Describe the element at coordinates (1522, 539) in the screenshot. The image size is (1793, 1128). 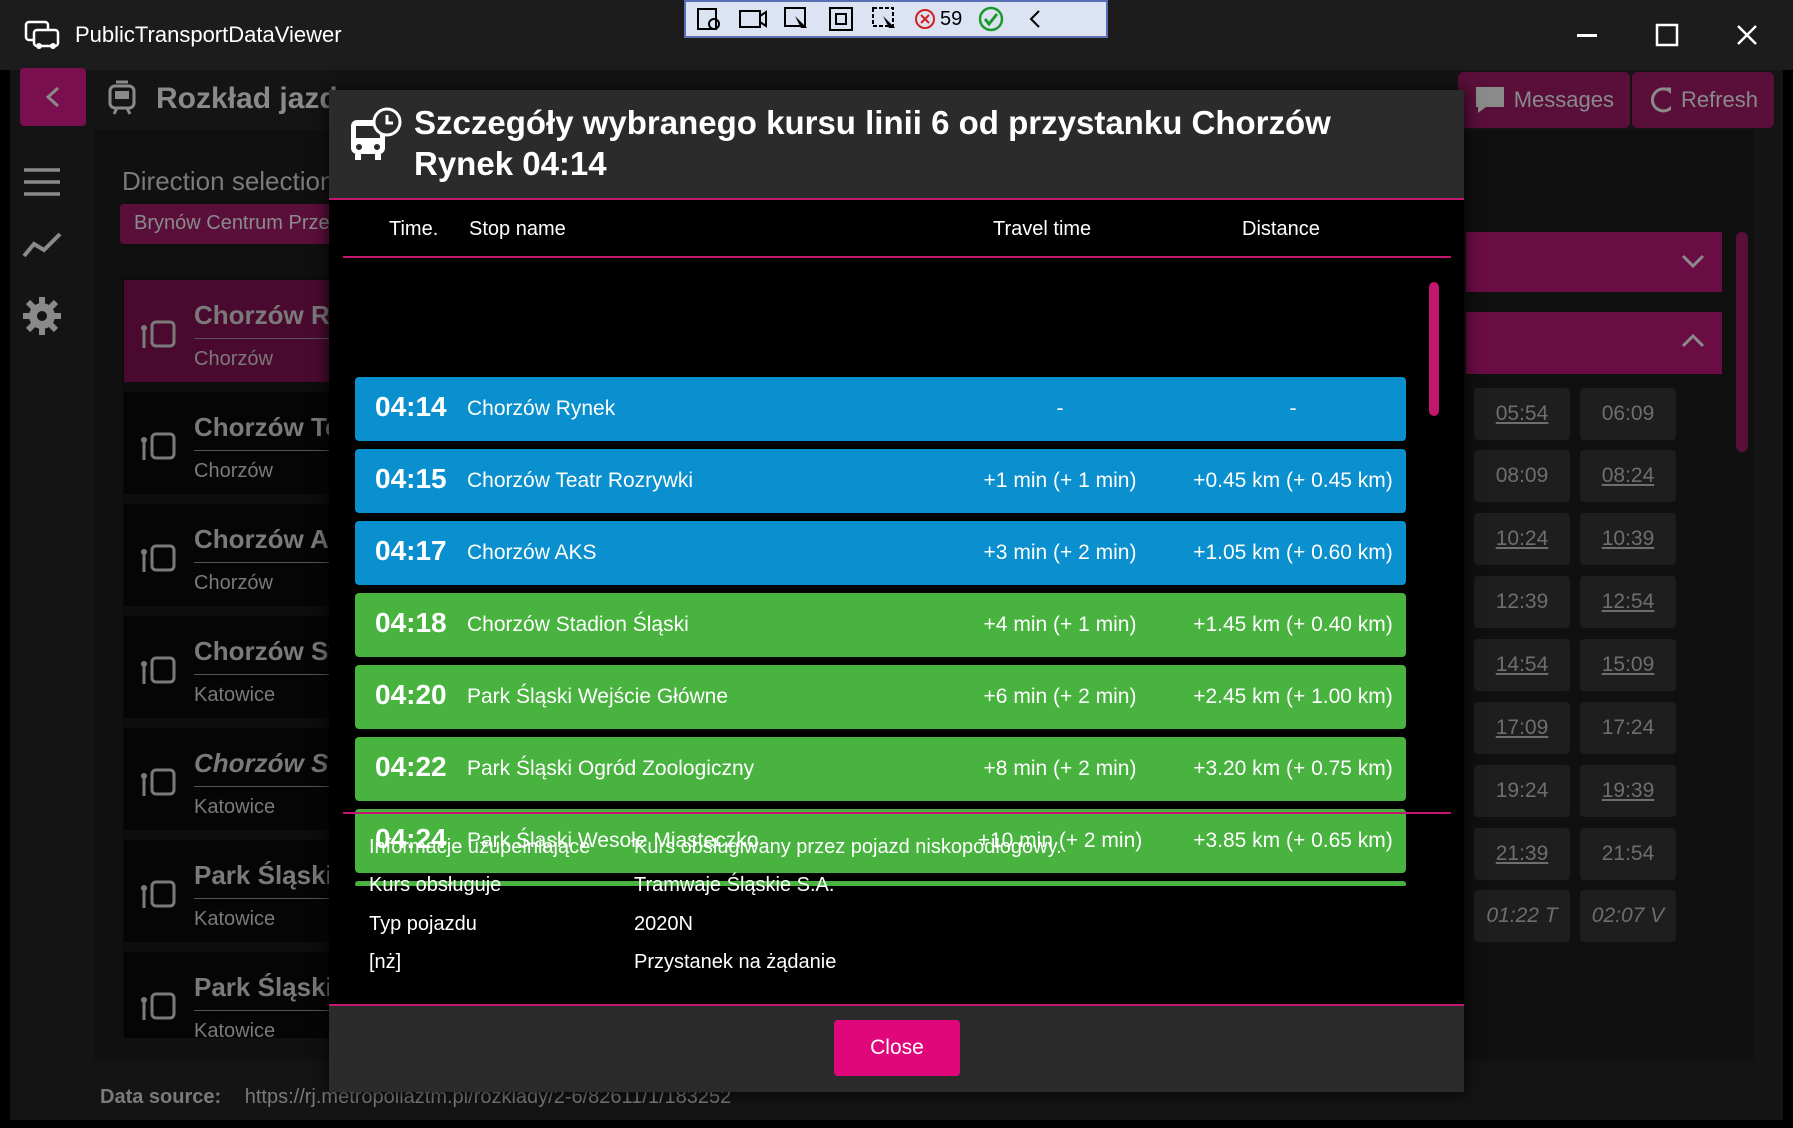
I see `departure-time: 10:24` at that location.